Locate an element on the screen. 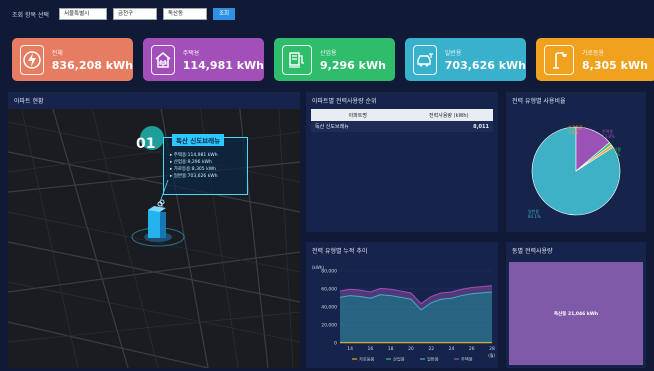  trend-title: 전력 유형별 누적 추이 is located at coordinates (340, 251).